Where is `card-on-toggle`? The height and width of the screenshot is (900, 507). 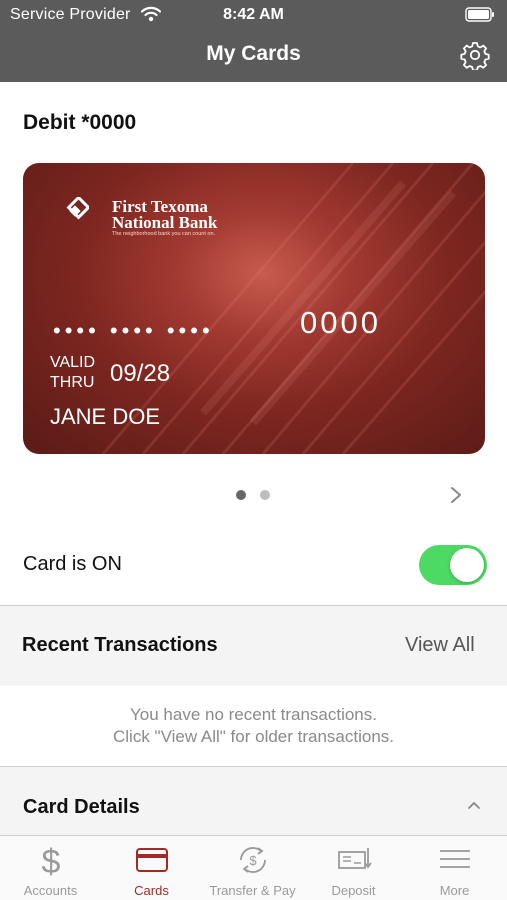 card-on-toggle is located at coordinates (453, 565).